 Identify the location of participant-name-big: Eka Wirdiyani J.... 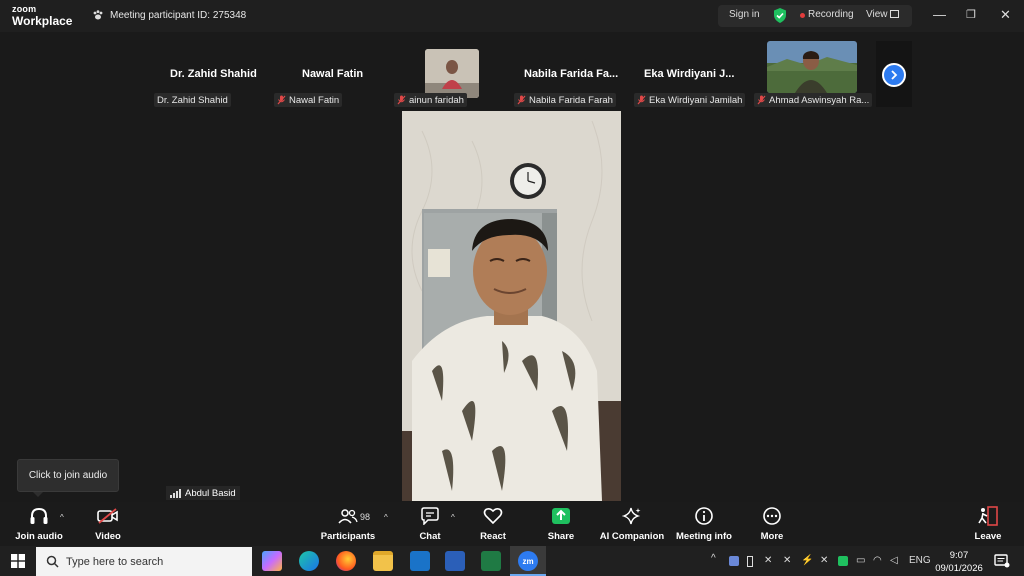
(689, 74).